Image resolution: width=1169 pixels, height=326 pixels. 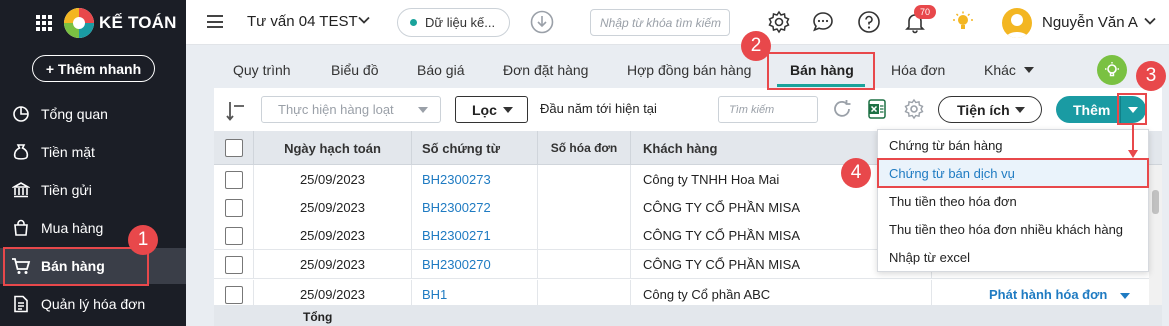 What do you see at coordinates (354, 70) in the screenshot?
I see `tab-charts: Biểu đồ` at bounding box center [354, 70].